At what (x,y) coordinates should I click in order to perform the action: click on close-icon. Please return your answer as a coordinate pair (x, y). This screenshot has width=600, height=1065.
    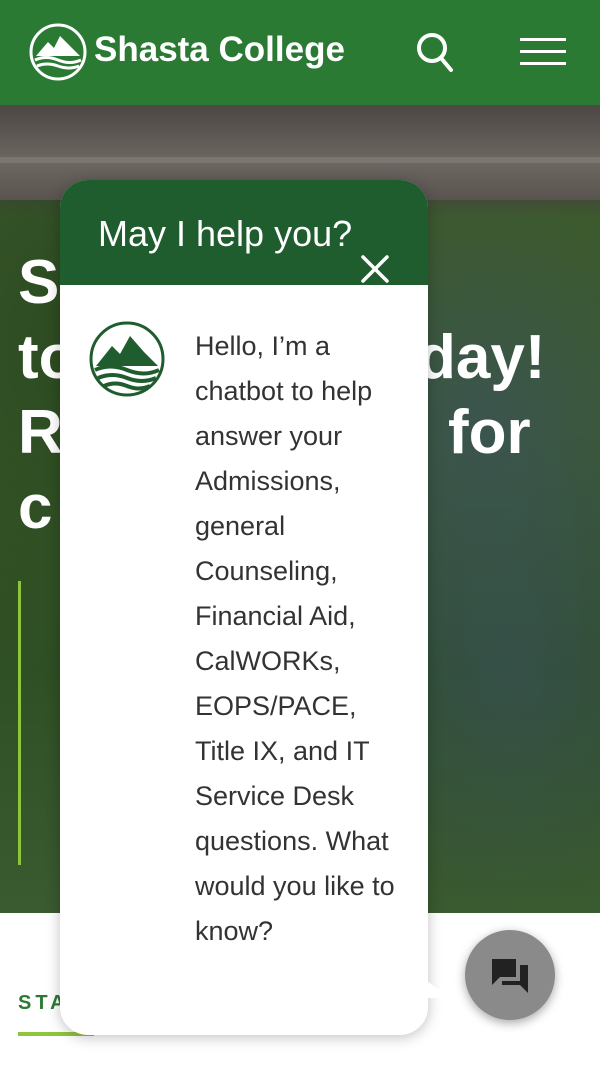
    Looking at the image, I should click on (375, 269).